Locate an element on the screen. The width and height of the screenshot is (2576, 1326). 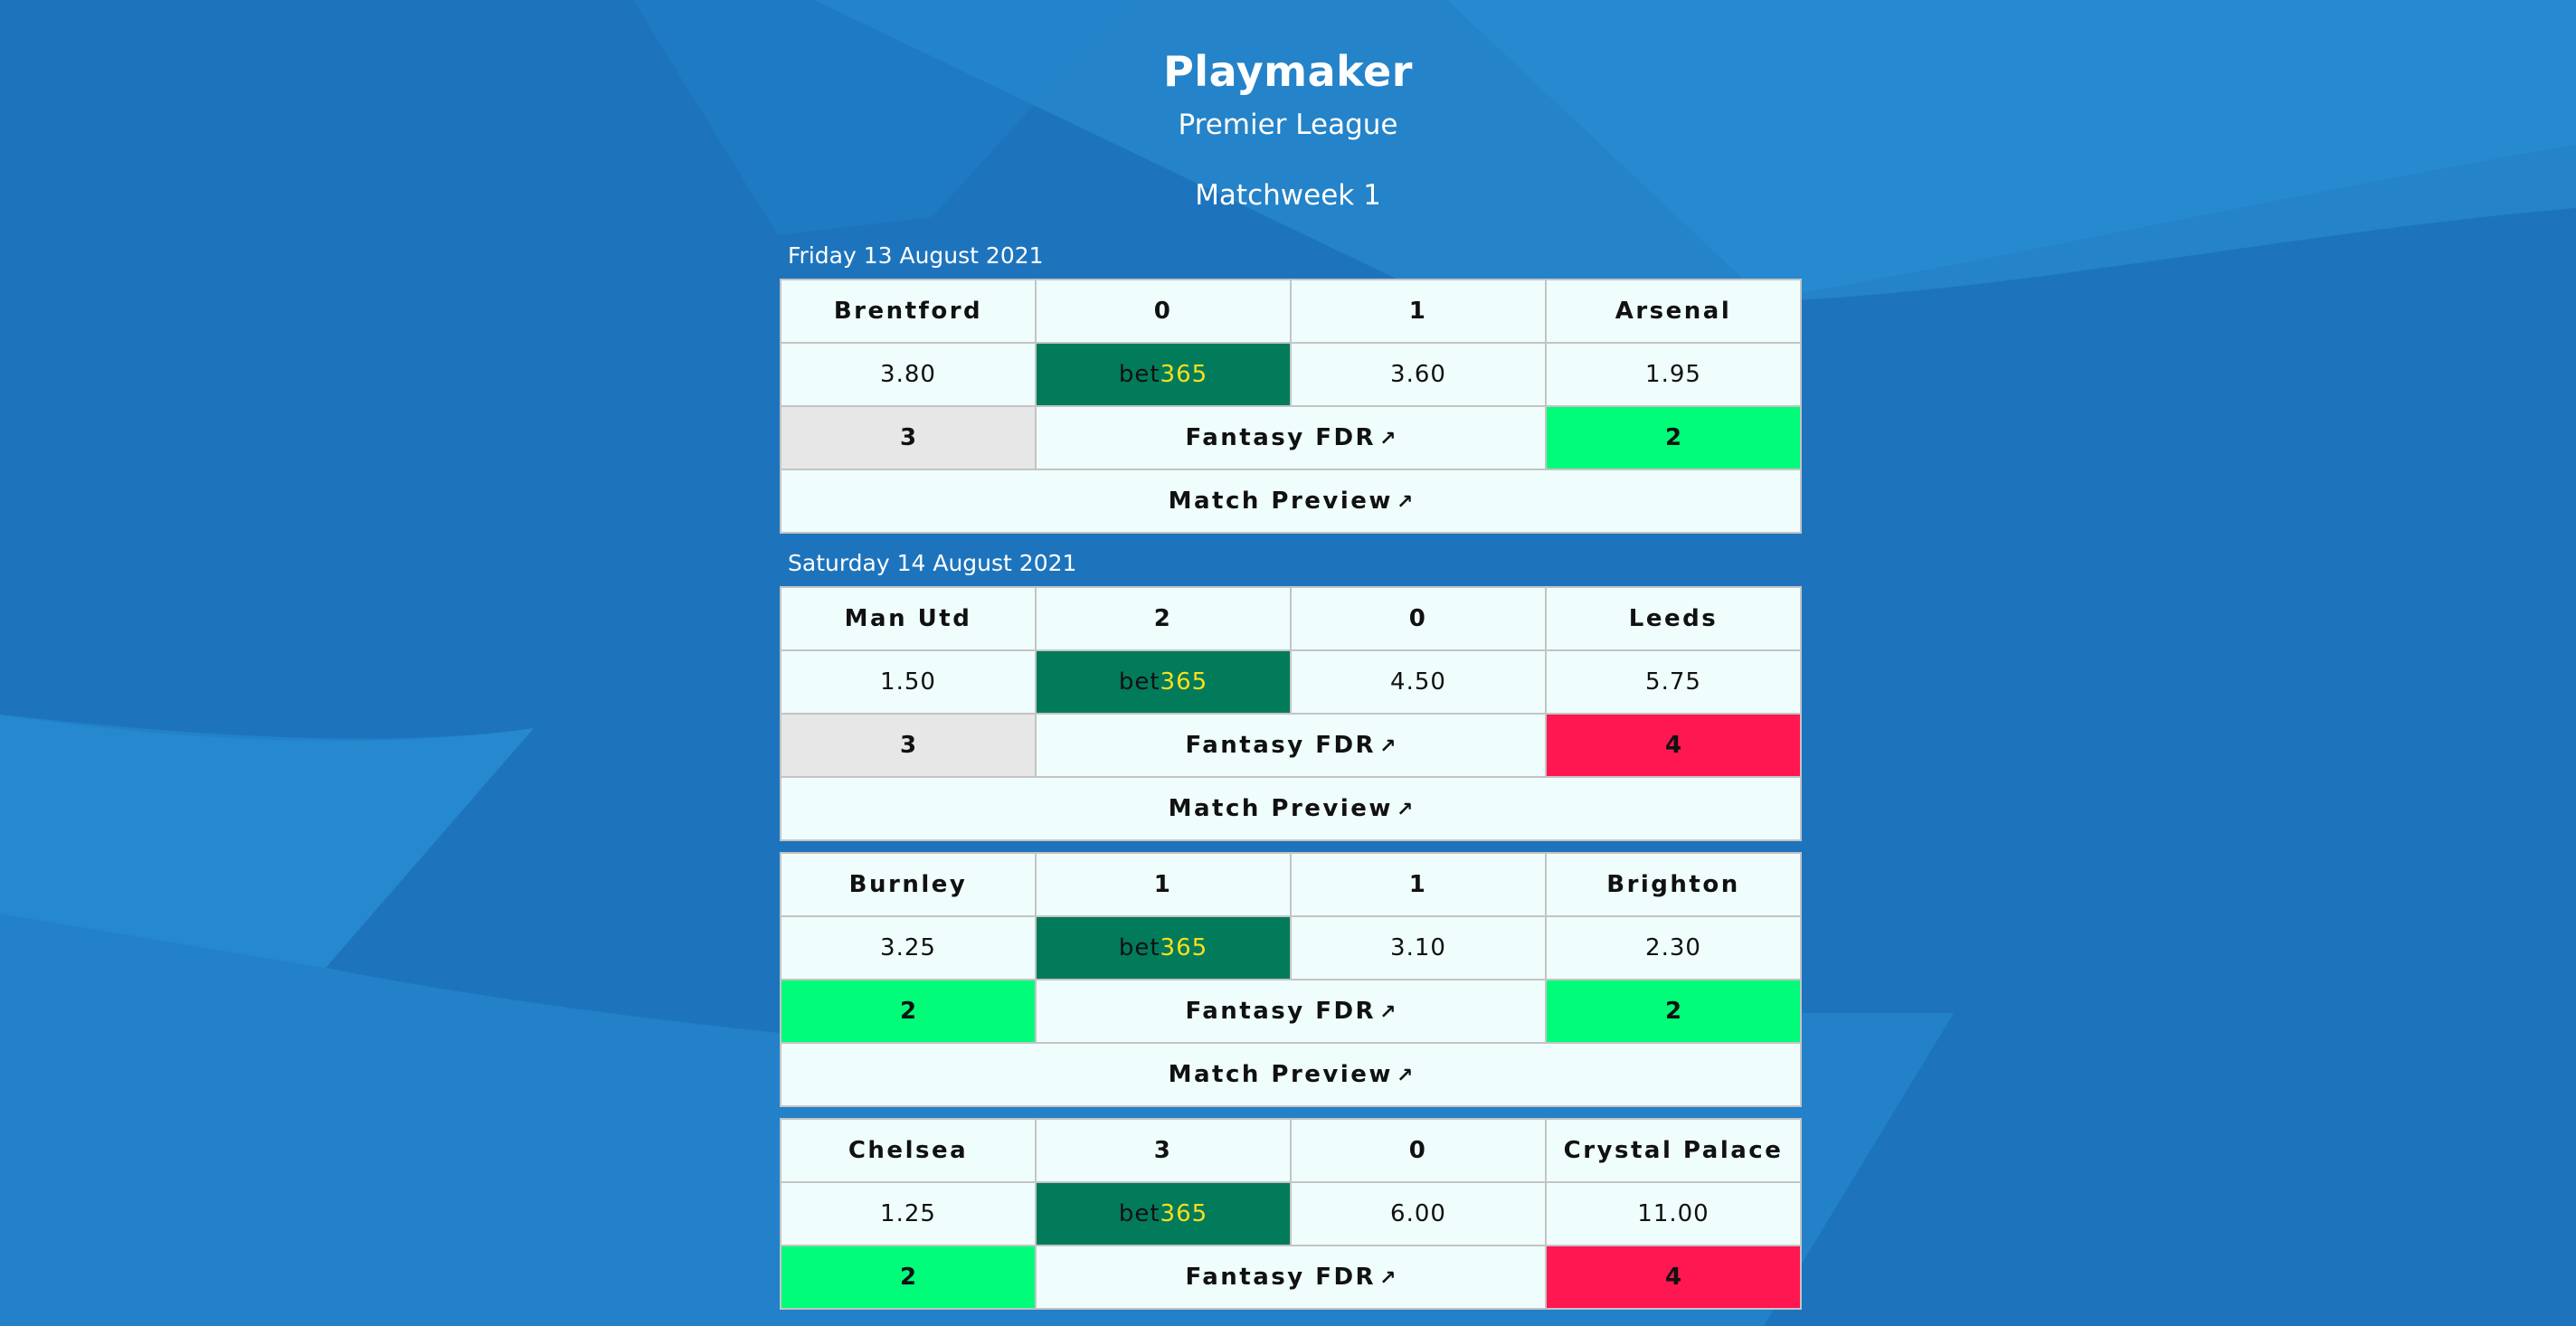
draw-odds: 3.60 is located at coordinates (1419, 374).